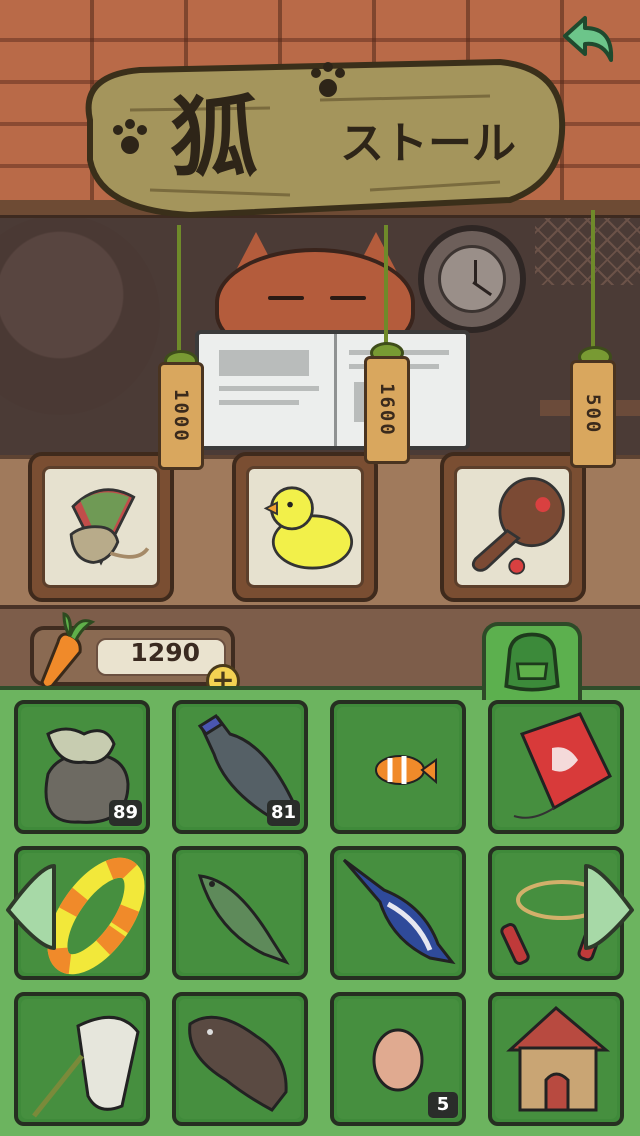  What do you see at coordinates (86, 1066) in the screenshot?
I see `fishing-net-icon` at bounding box center [86, 1066].